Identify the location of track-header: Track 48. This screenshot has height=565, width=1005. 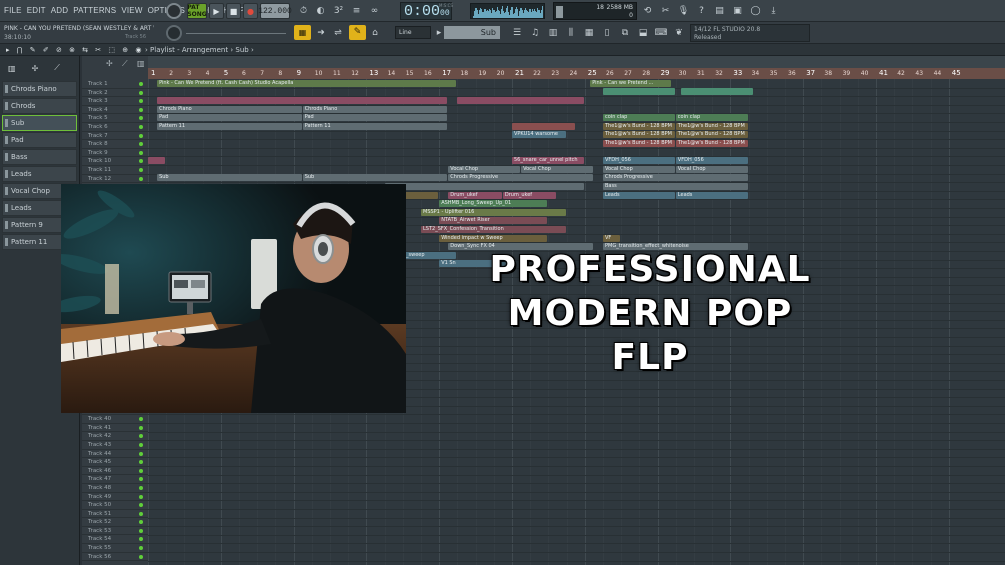
(115, 488).